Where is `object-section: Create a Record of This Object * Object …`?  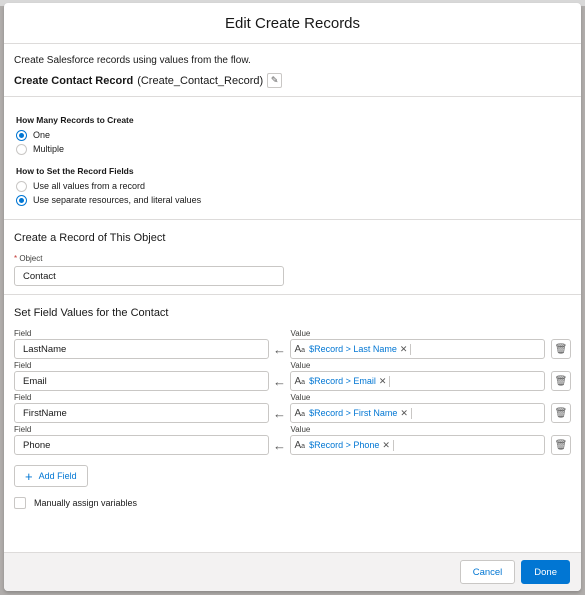 object-section: Create a Record of This Object * Object … is located at coordinates (292, 263).